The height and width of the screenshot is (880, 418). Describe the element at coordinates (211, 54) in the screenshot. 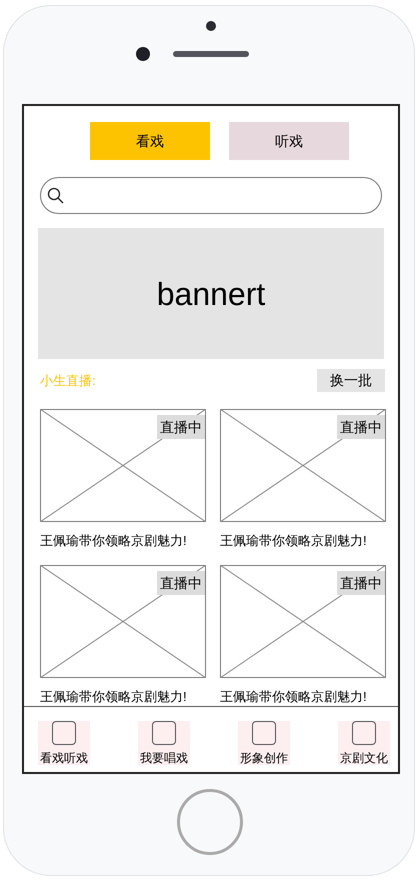

I see `speaker-icon` at that location.